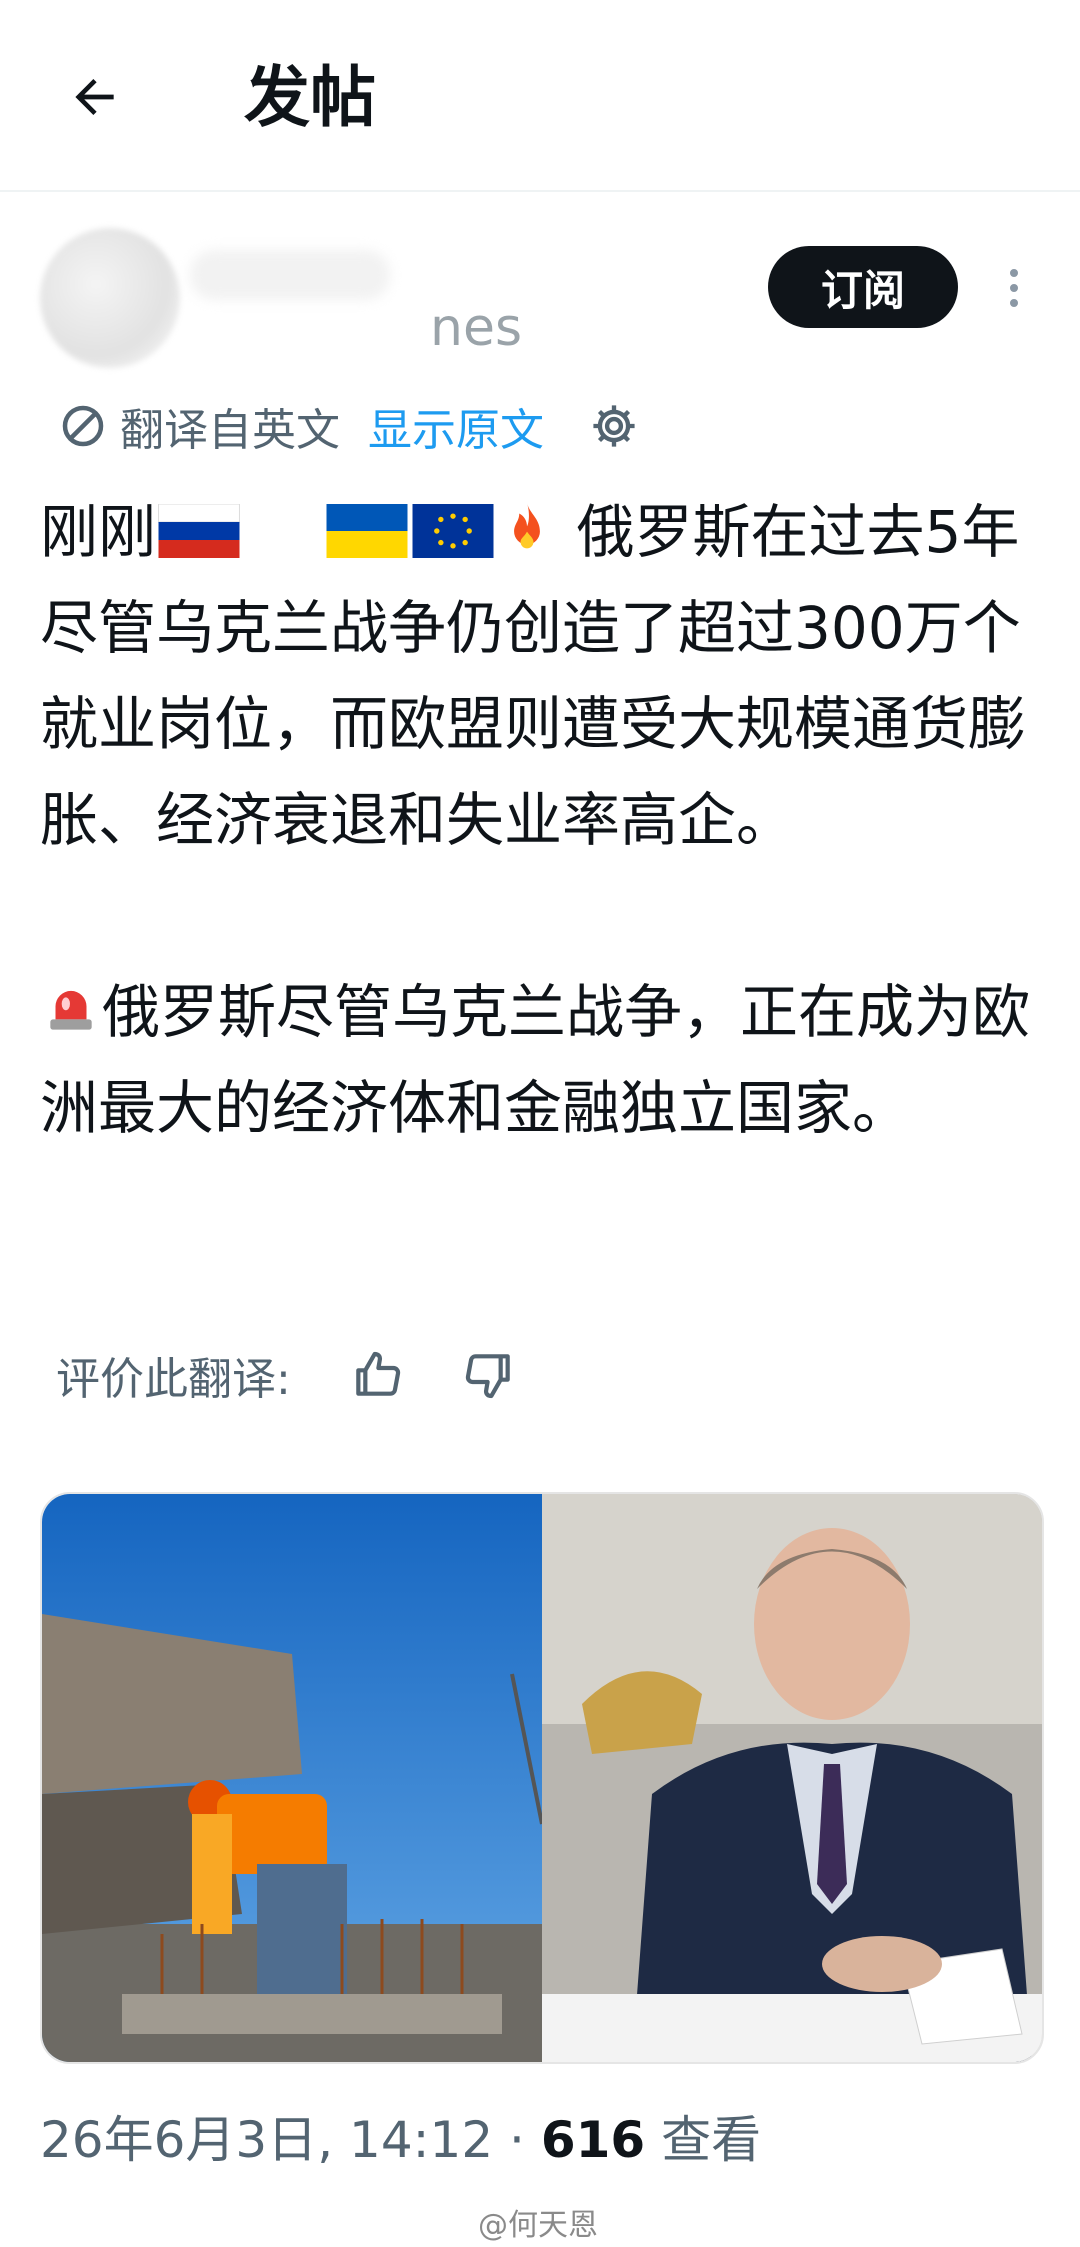 Image resolution: width=1080 pixels, height=2247 pixels. Describe the element at coordinates (535, 1060) in the screenshot. I see `post-body-2: 俄罗斯尽管乌克兰战争，正在成为欧洲最大的经济体和金融独立国家。` at that location.